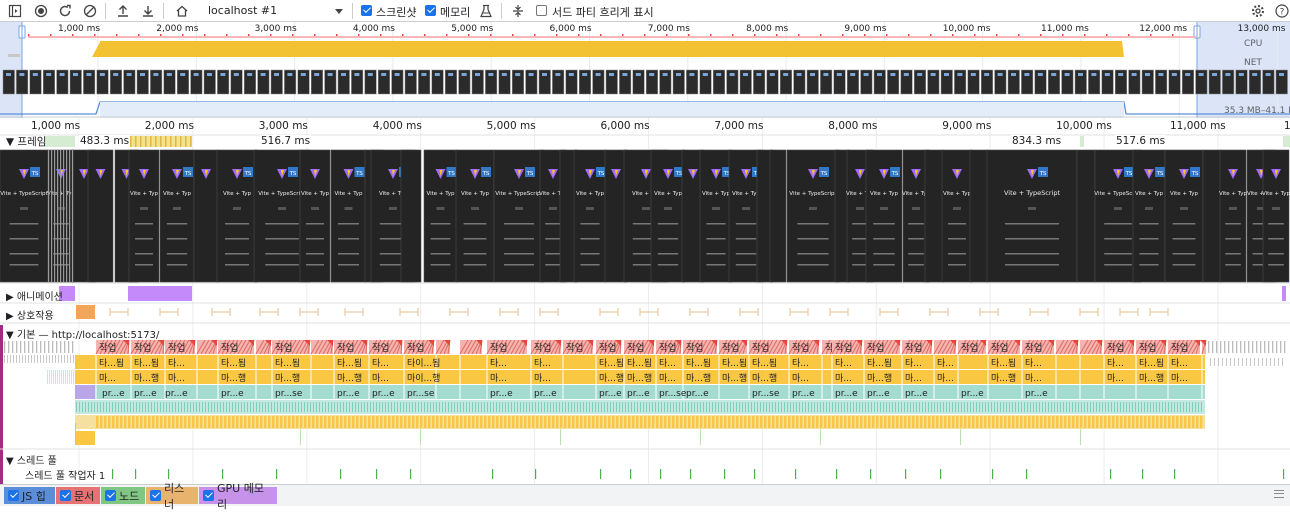 The height and width of the screenshot is (512, 1290). Describe the element at coordinates (41, 11) in the screenshot. I see `record-icon` at that location.